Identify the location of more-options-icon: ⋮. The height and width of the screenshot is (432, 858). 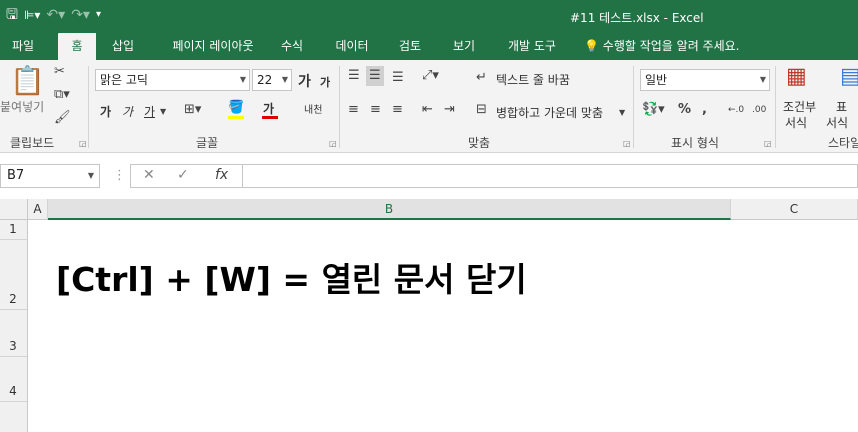
(119, 176).